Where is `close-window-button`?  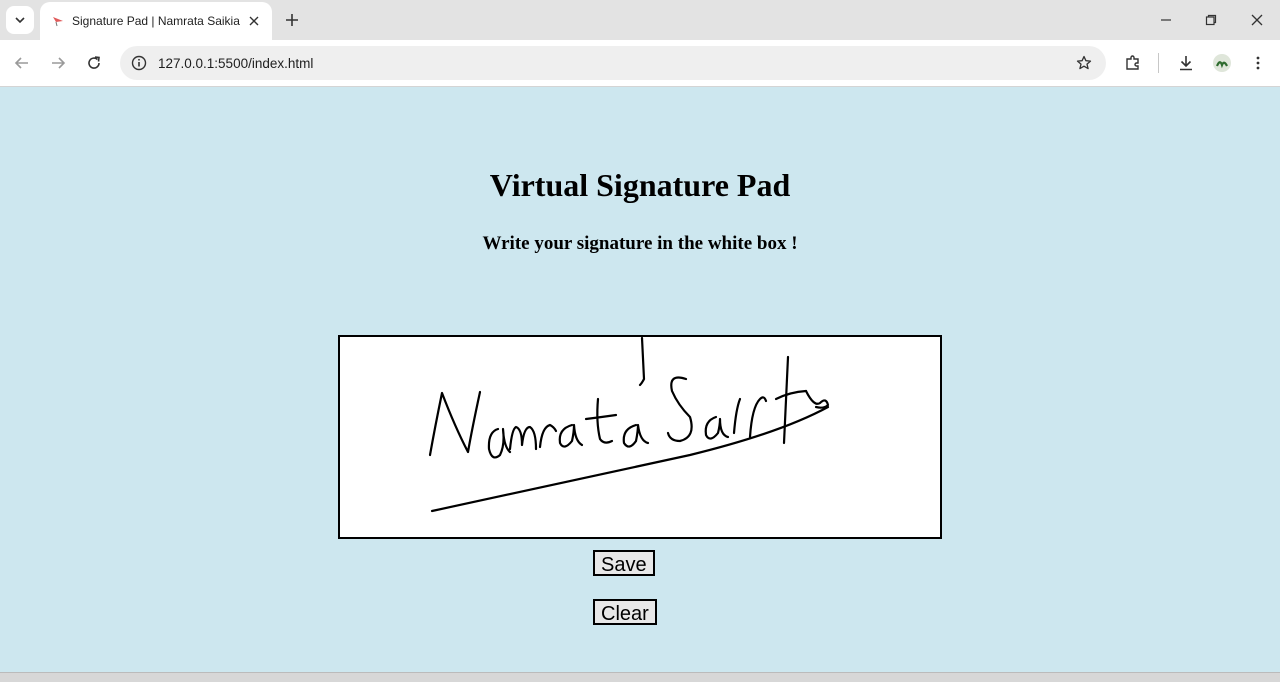
close-window-button is located at coordinates (1257, 20).